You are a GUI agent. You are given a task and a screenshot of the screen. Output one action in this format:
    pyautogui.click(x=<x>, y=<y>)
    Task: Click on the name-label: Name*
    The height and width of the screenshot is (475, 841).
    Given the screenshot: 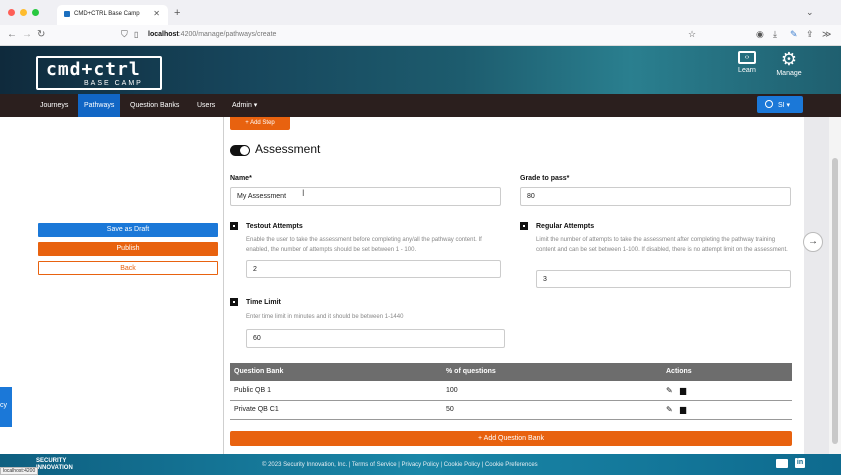 What is the action you would take?
    pyautogui.click(x=241, y=178)
    